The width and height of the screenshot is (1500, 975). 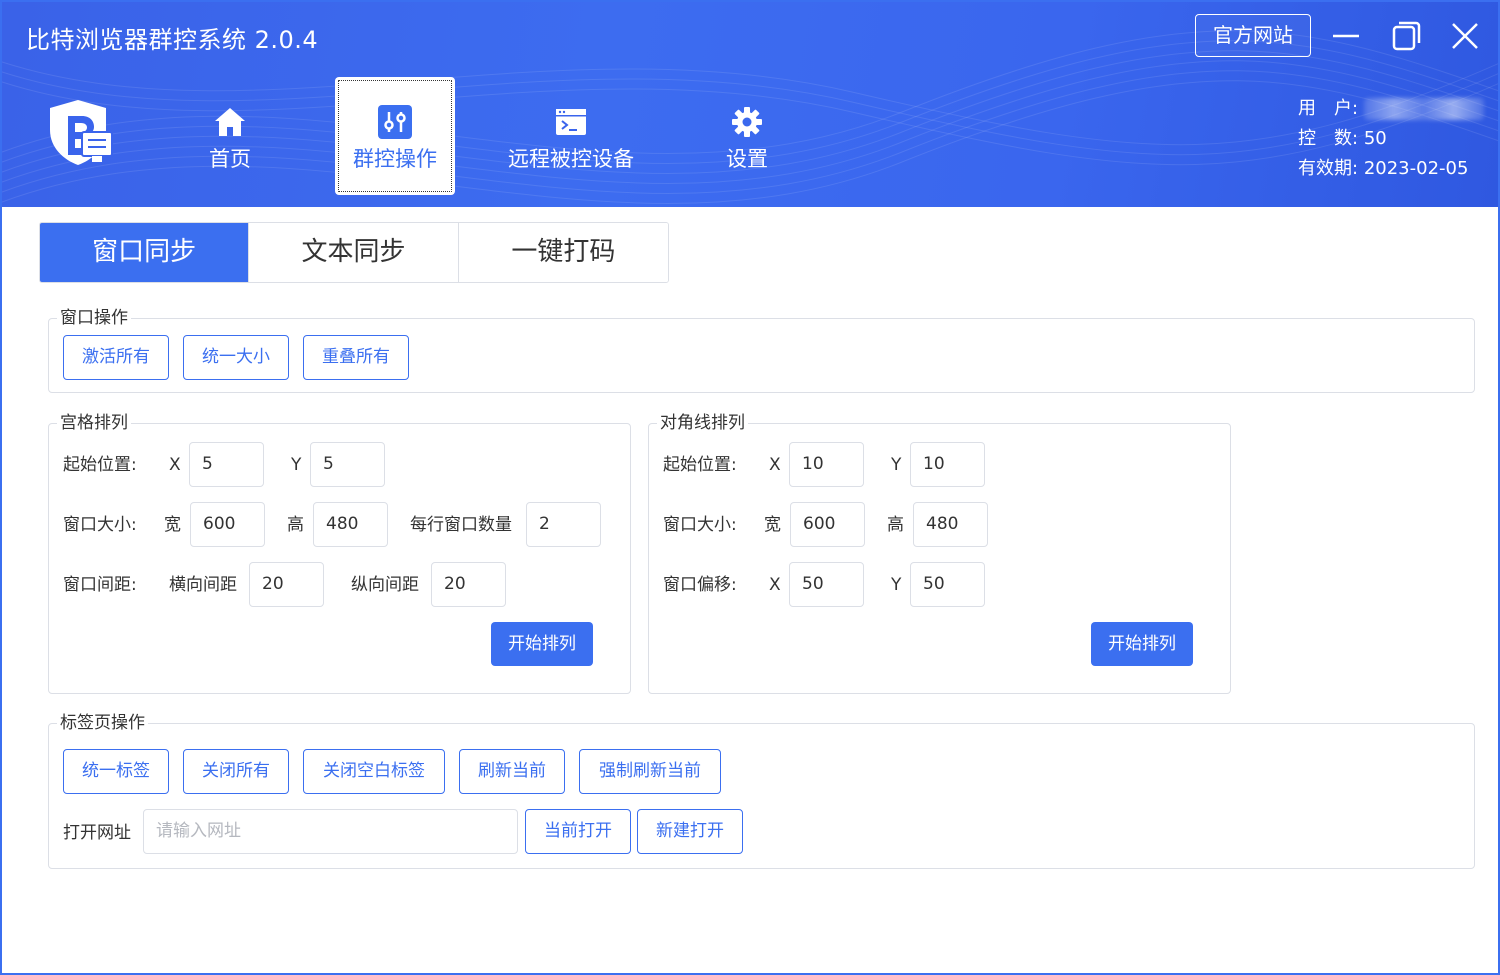 What do you see at coordinates (1375, 138) in the screenshot?
I see `count-value: 50` at bounding box center [1375, 138].